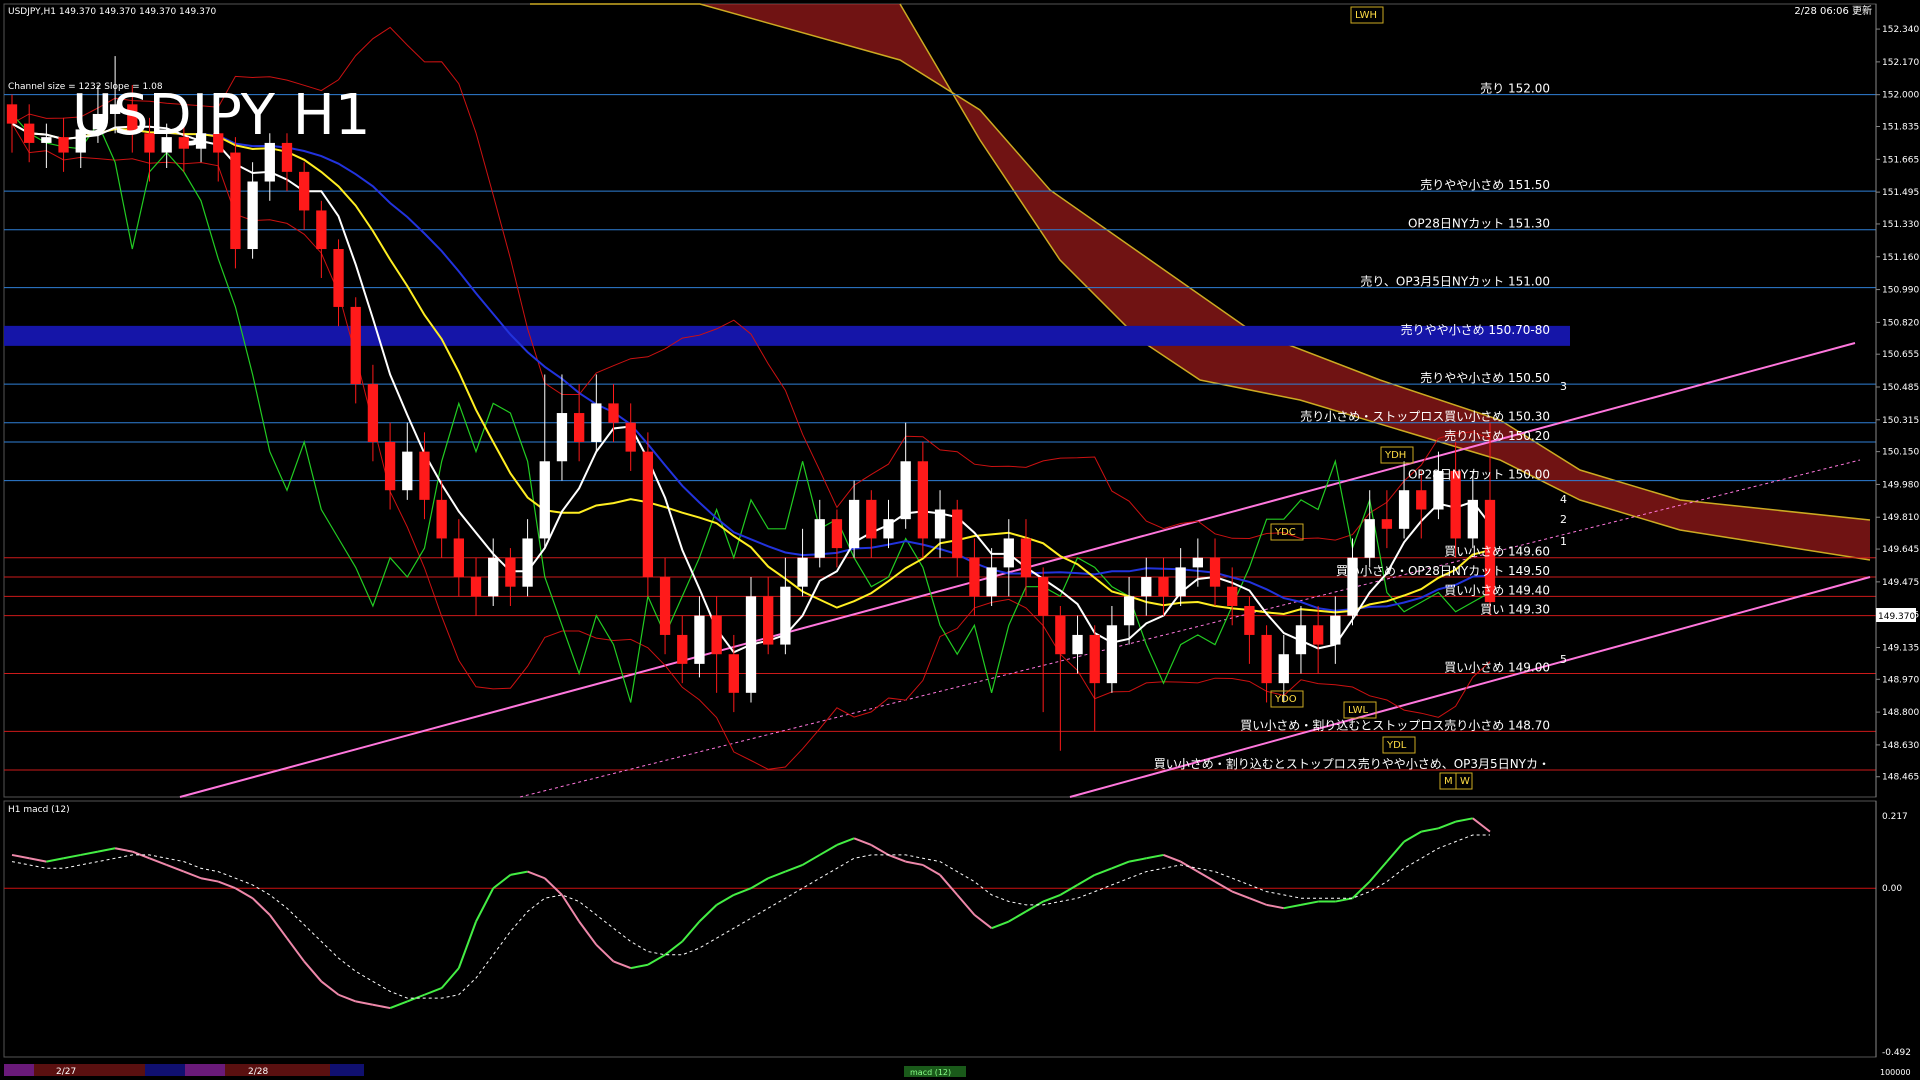 This screenshot has width=1920, height=1080. What do you see at coordinates (1900, 96) in the screenshot?
I see `price-tick-label-2: 152.000` at bounding box center [1900, 96].